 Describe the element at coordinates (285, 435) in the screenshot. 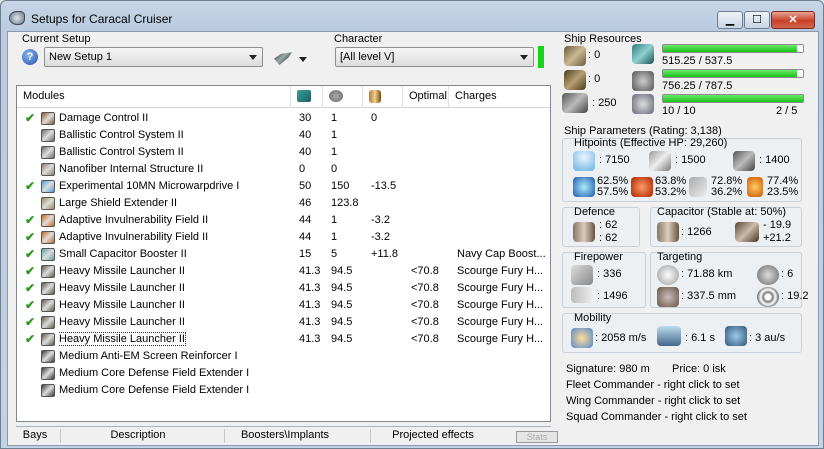

I see `tab-boosters-implants: Boosters\Implants` at that location.